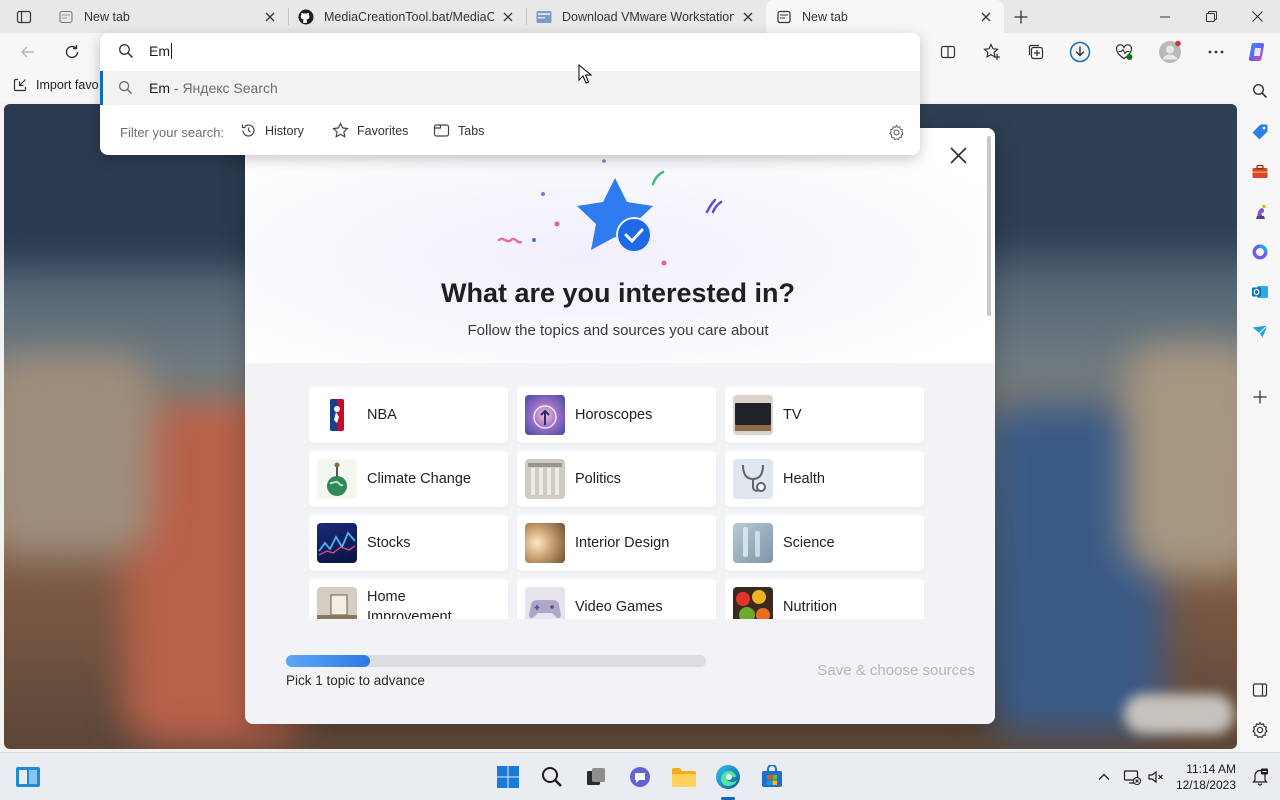  What do you see at coordinates (1170, 52) in the screenshot?
I see `profile-button` at bounding box center [1170, 52].